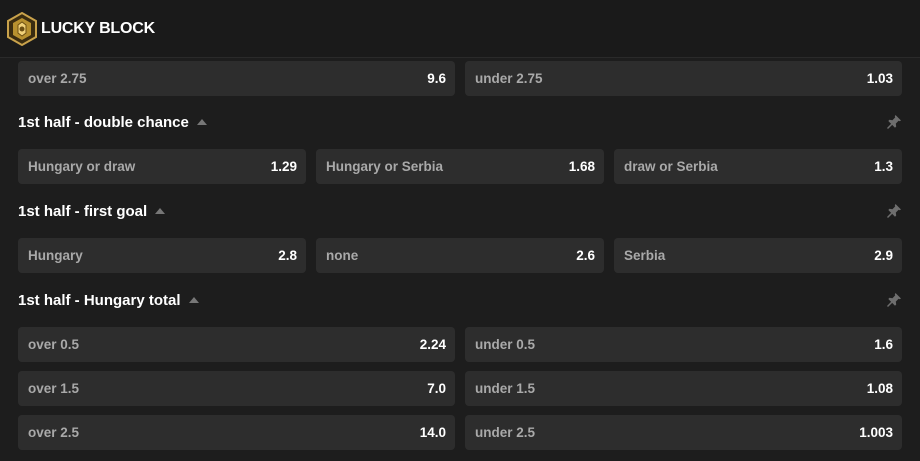 This screenshot has width=920, height=461. I want to click on top-bar: LUCKY BLOCK, so click(460, 29).